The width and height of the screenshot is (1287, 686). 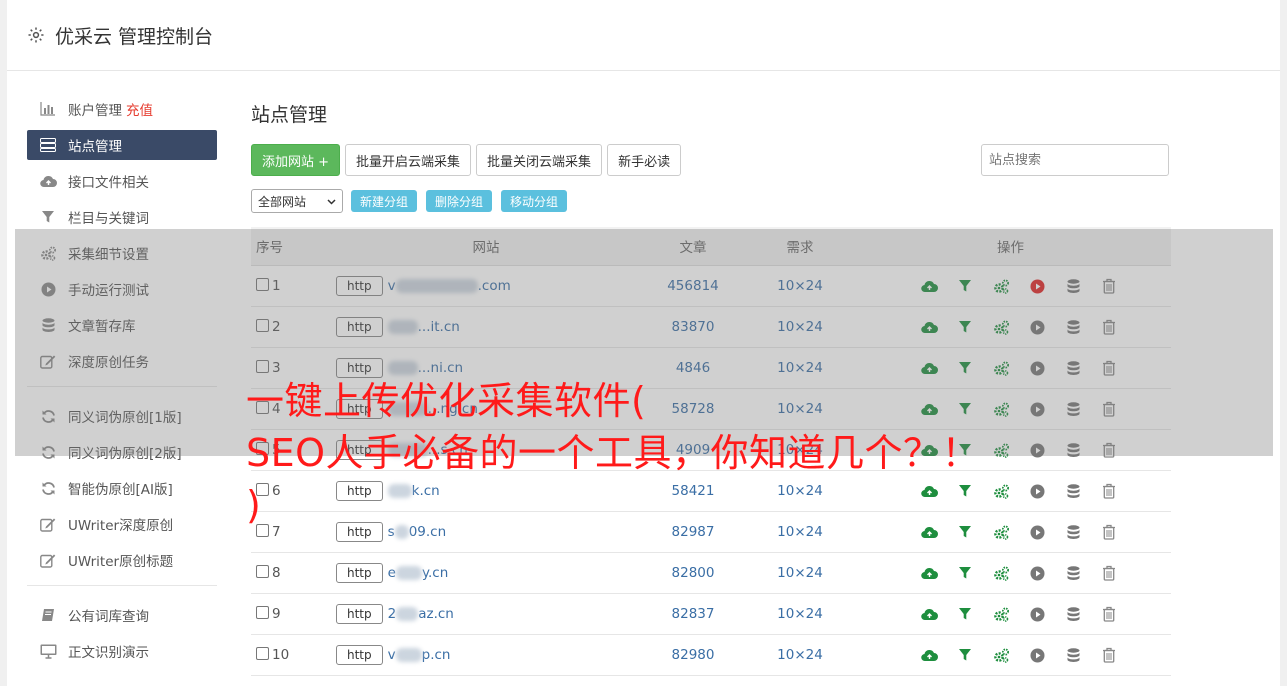 I want to click on site-url-end: ...s.cn, so click(x=448, y=450).